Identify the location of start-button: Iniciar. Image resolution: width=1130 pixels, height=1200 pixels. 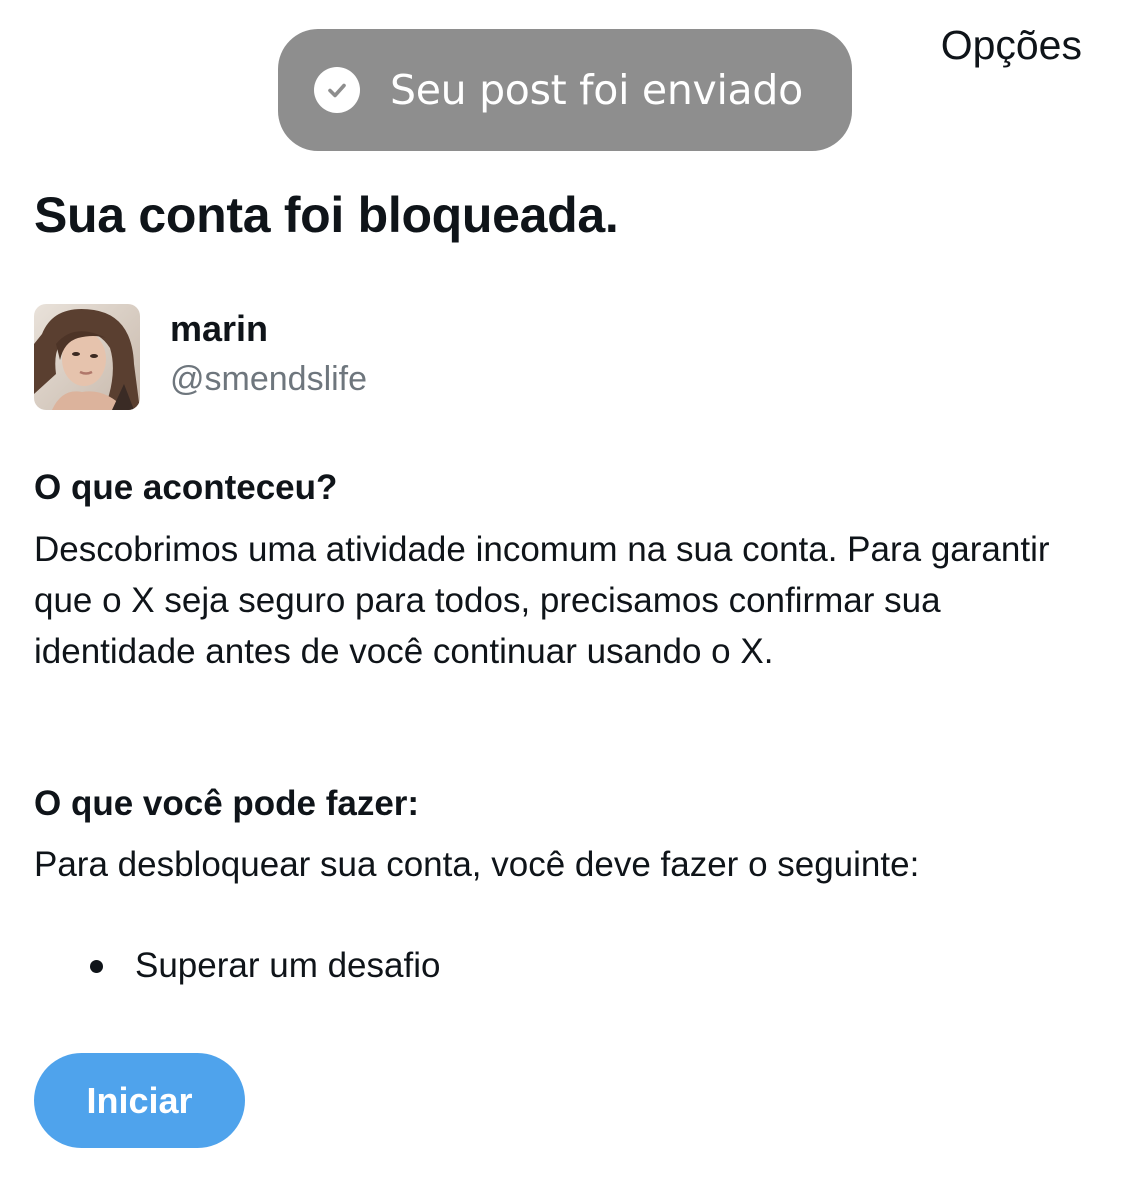
(139, 1100).